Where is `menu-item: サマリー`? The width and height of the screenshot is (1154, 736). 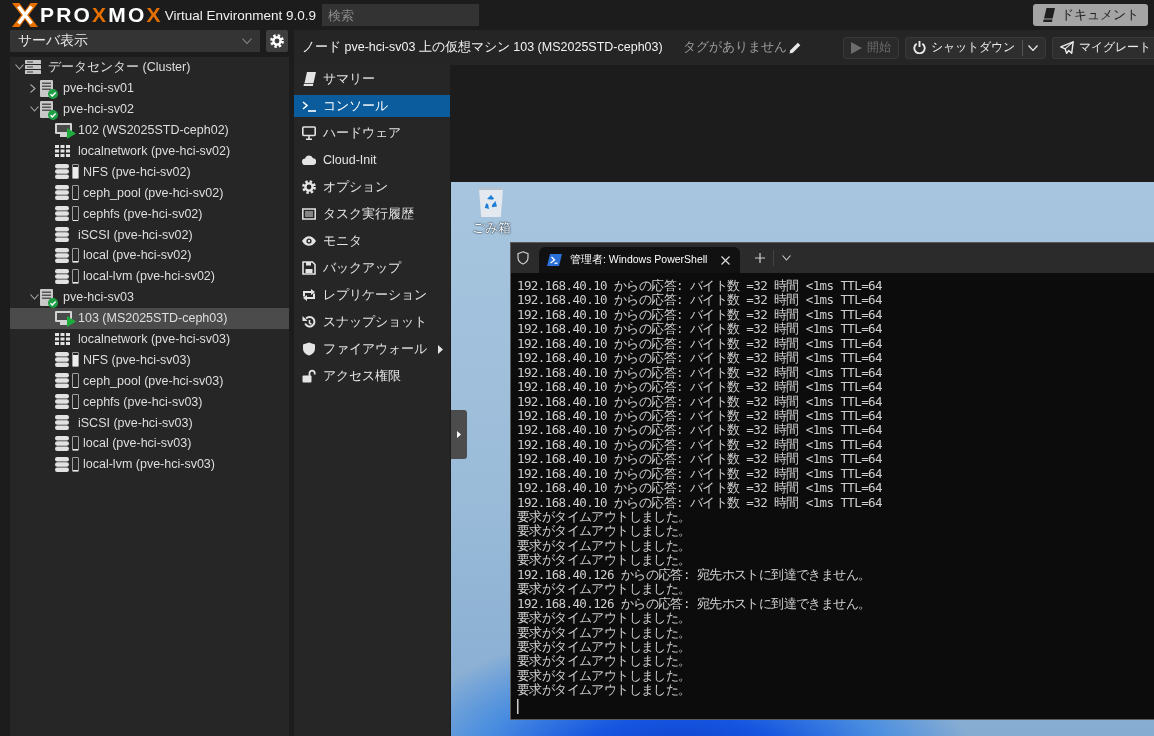
menu-item: サマリー is located at coordinates (372, 79).